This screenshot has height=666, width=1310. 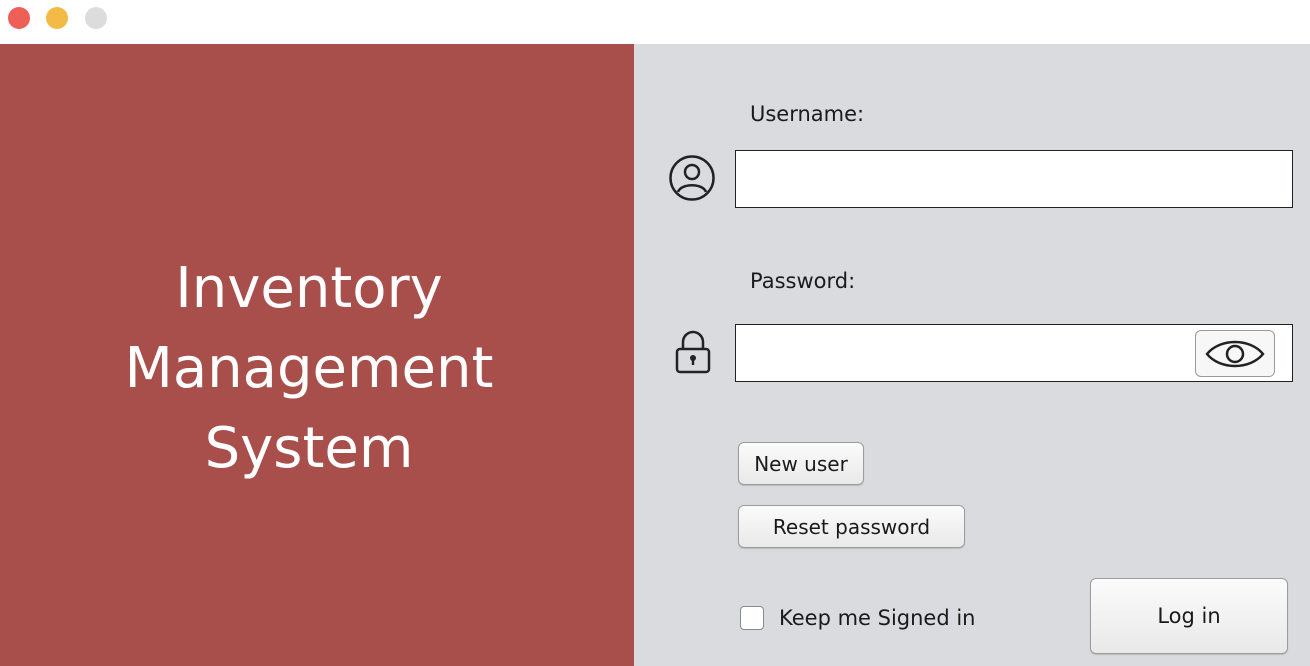 I want to click on username-input, so click(x=1014, y=179).